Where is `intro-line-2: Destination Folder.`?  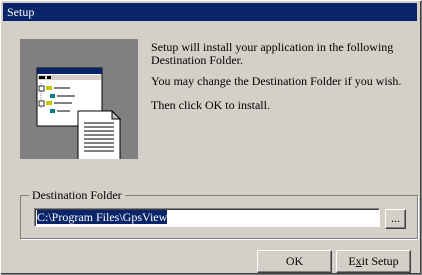
intro-line-2: Destination Folder. is located at coordinates (197, 60).